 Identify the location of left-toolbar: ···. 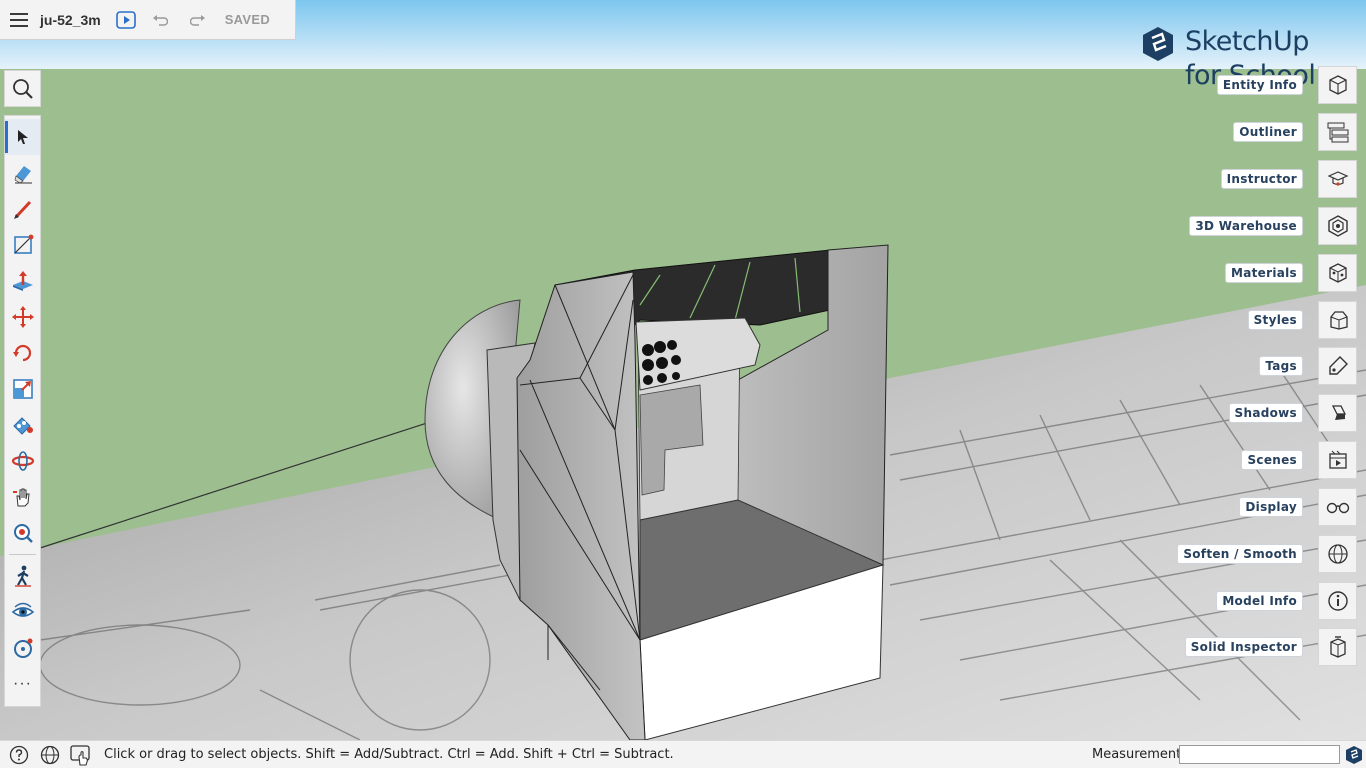
(22, 388).